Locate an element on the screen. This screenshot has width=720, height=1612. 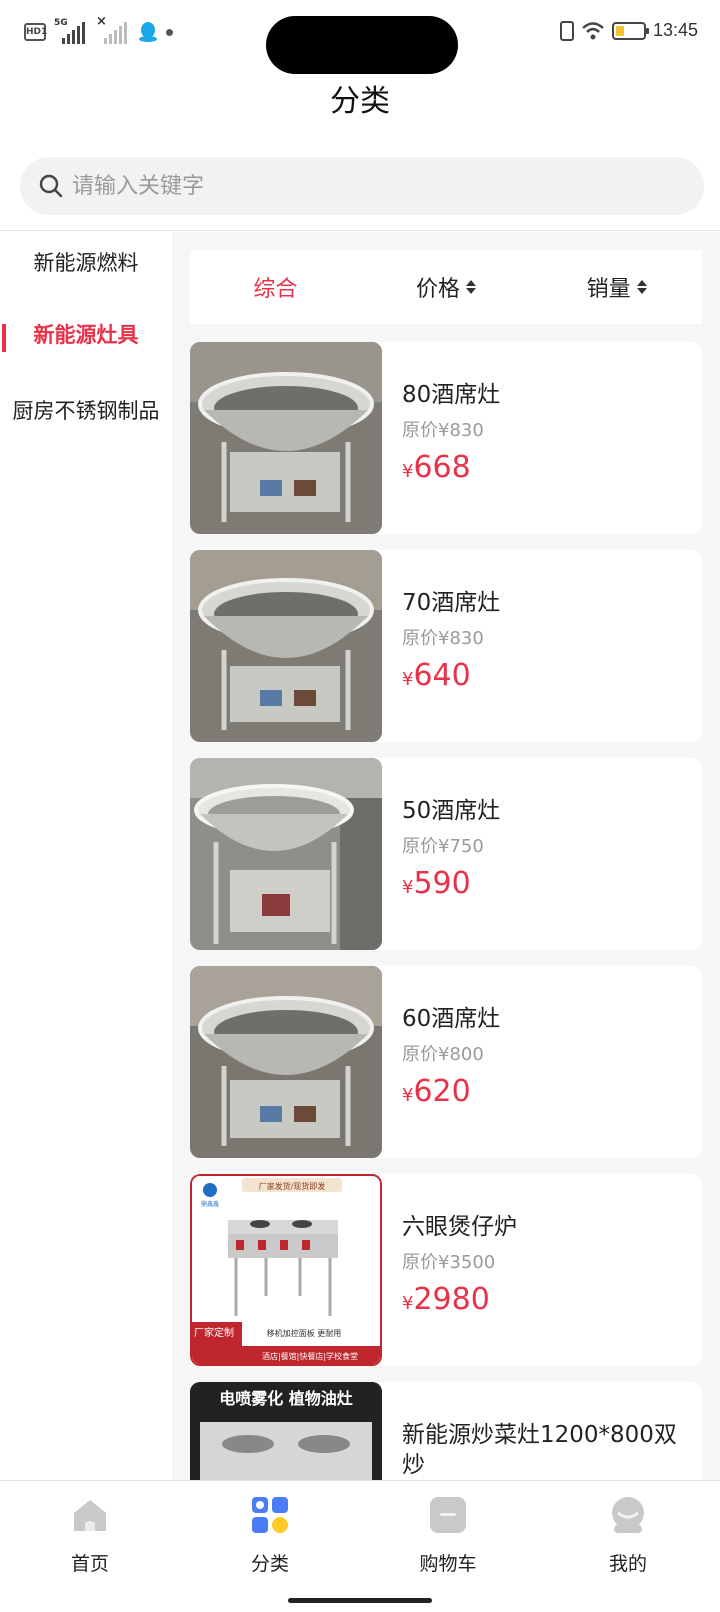
camera-notch is located at coordinates (362, 45).